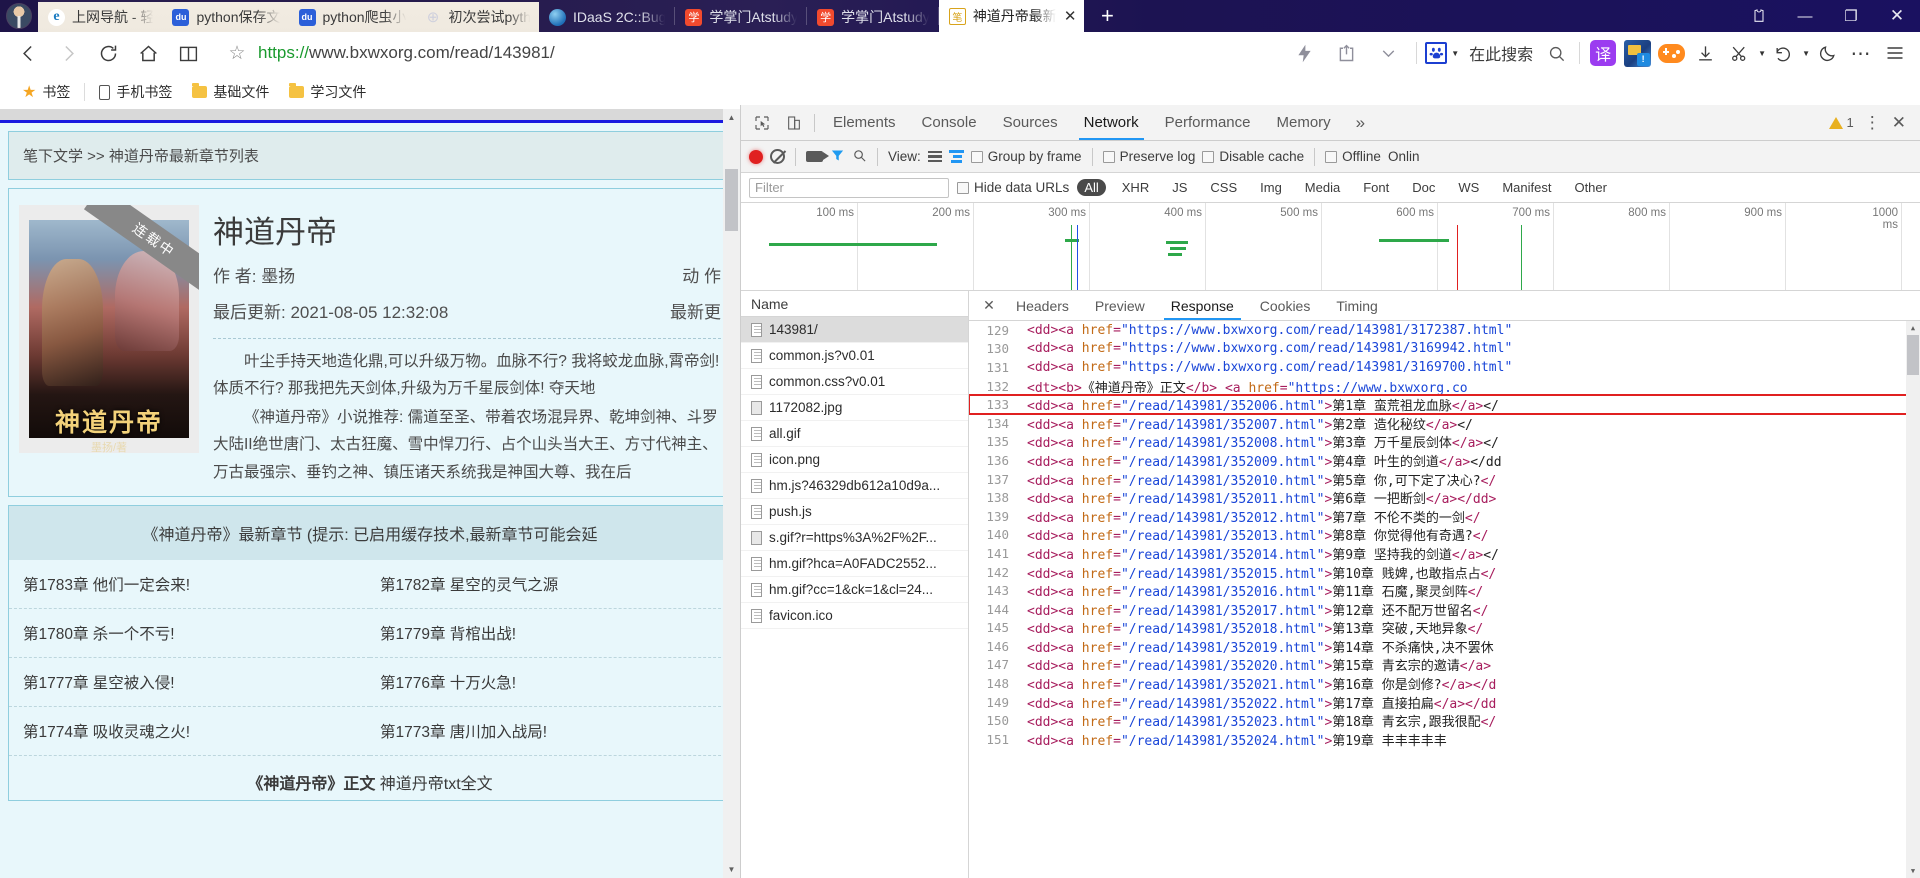 The height and width of the screenshot is (878, 1920). What do you see at coordinates (1011, 16) in the screenshot?
I see `browser-tab: 笔神道丹帝最新 ✕` at bounding box center [1011, 16].